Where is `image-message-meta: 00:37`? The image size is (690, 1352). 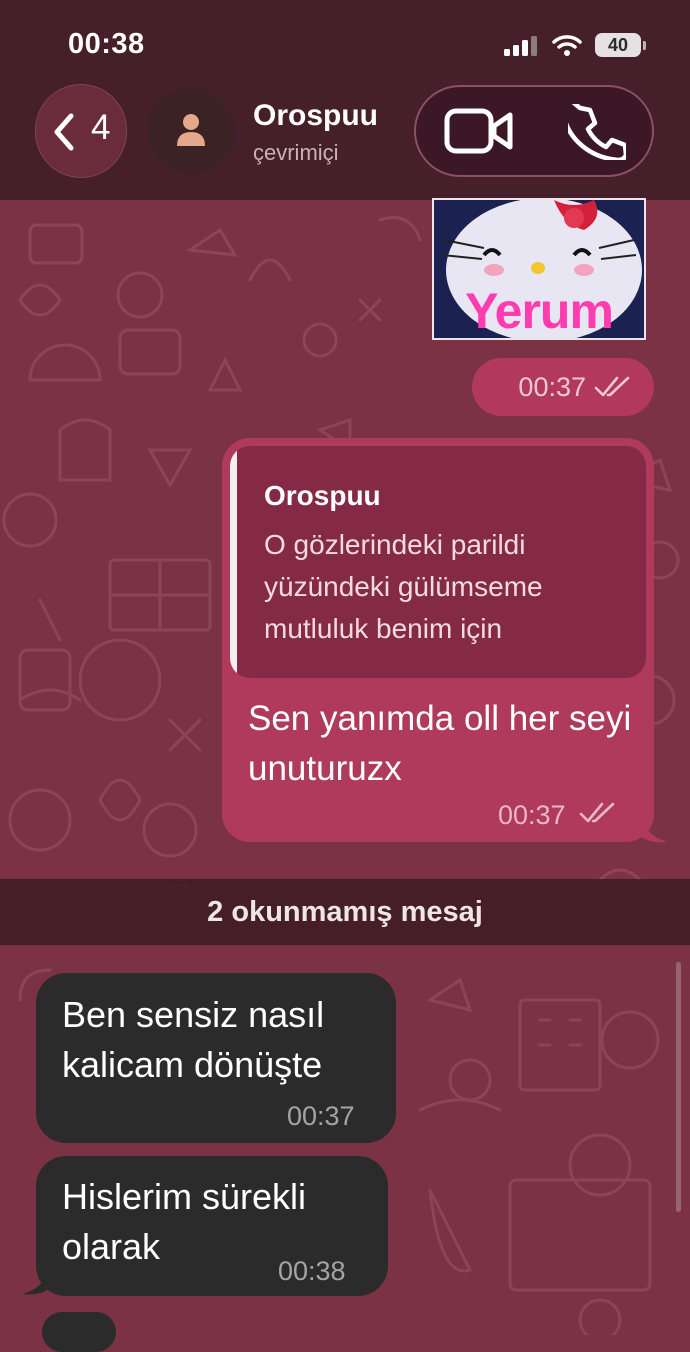
image-message-meta: 00:37 is located at coordinates (563, 387).